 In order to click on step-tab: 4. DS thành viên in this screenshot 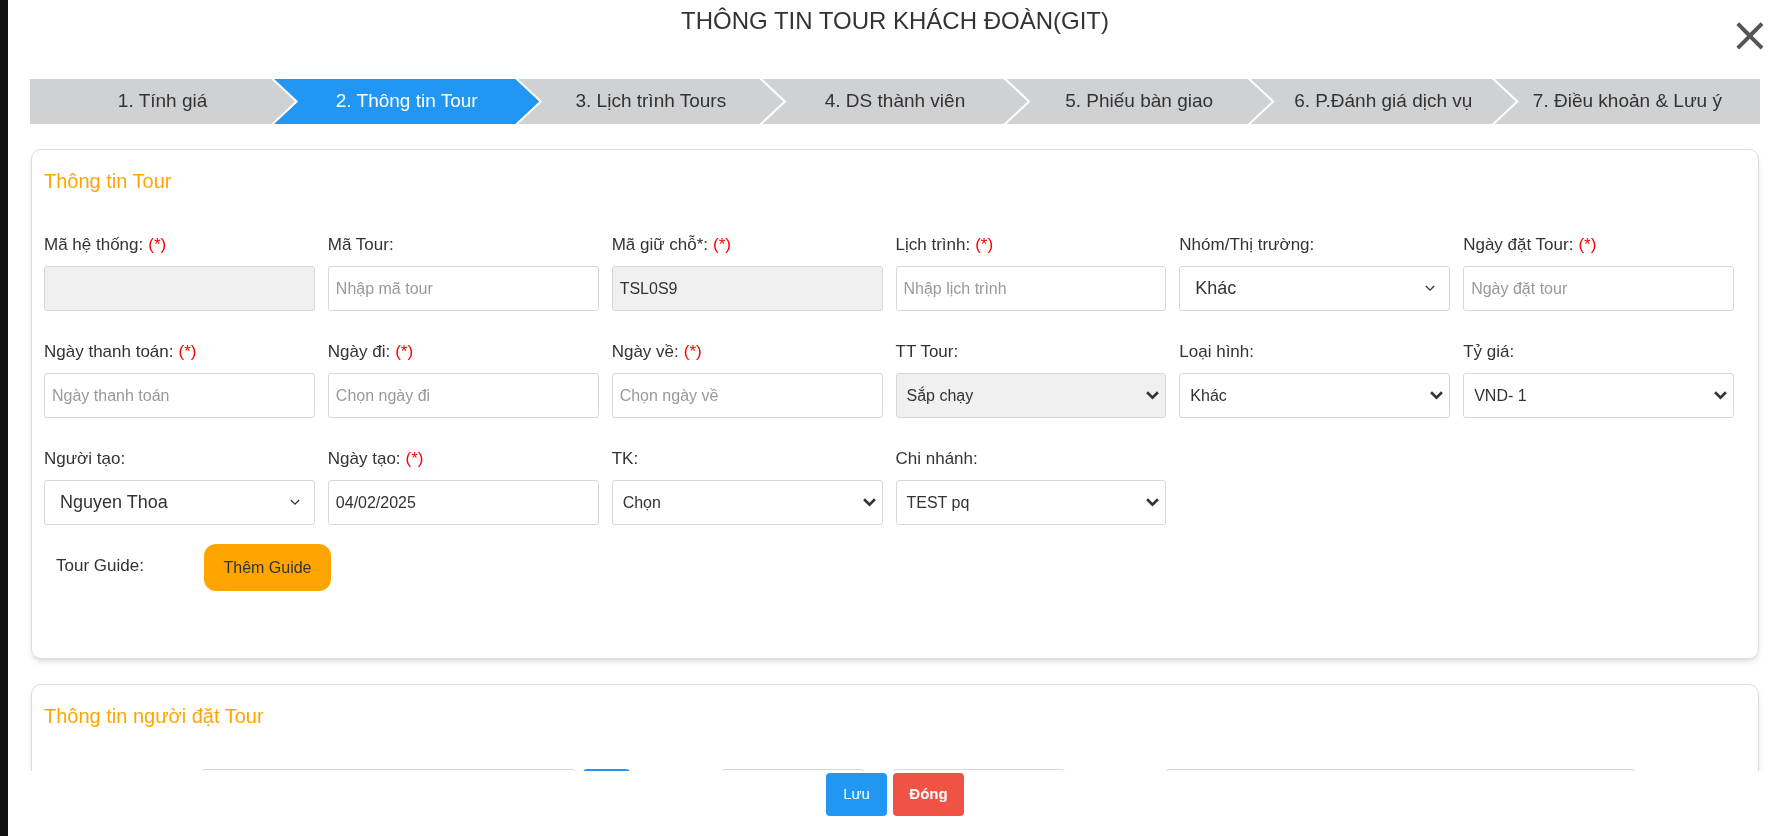, I will do `click(895, 101)`.